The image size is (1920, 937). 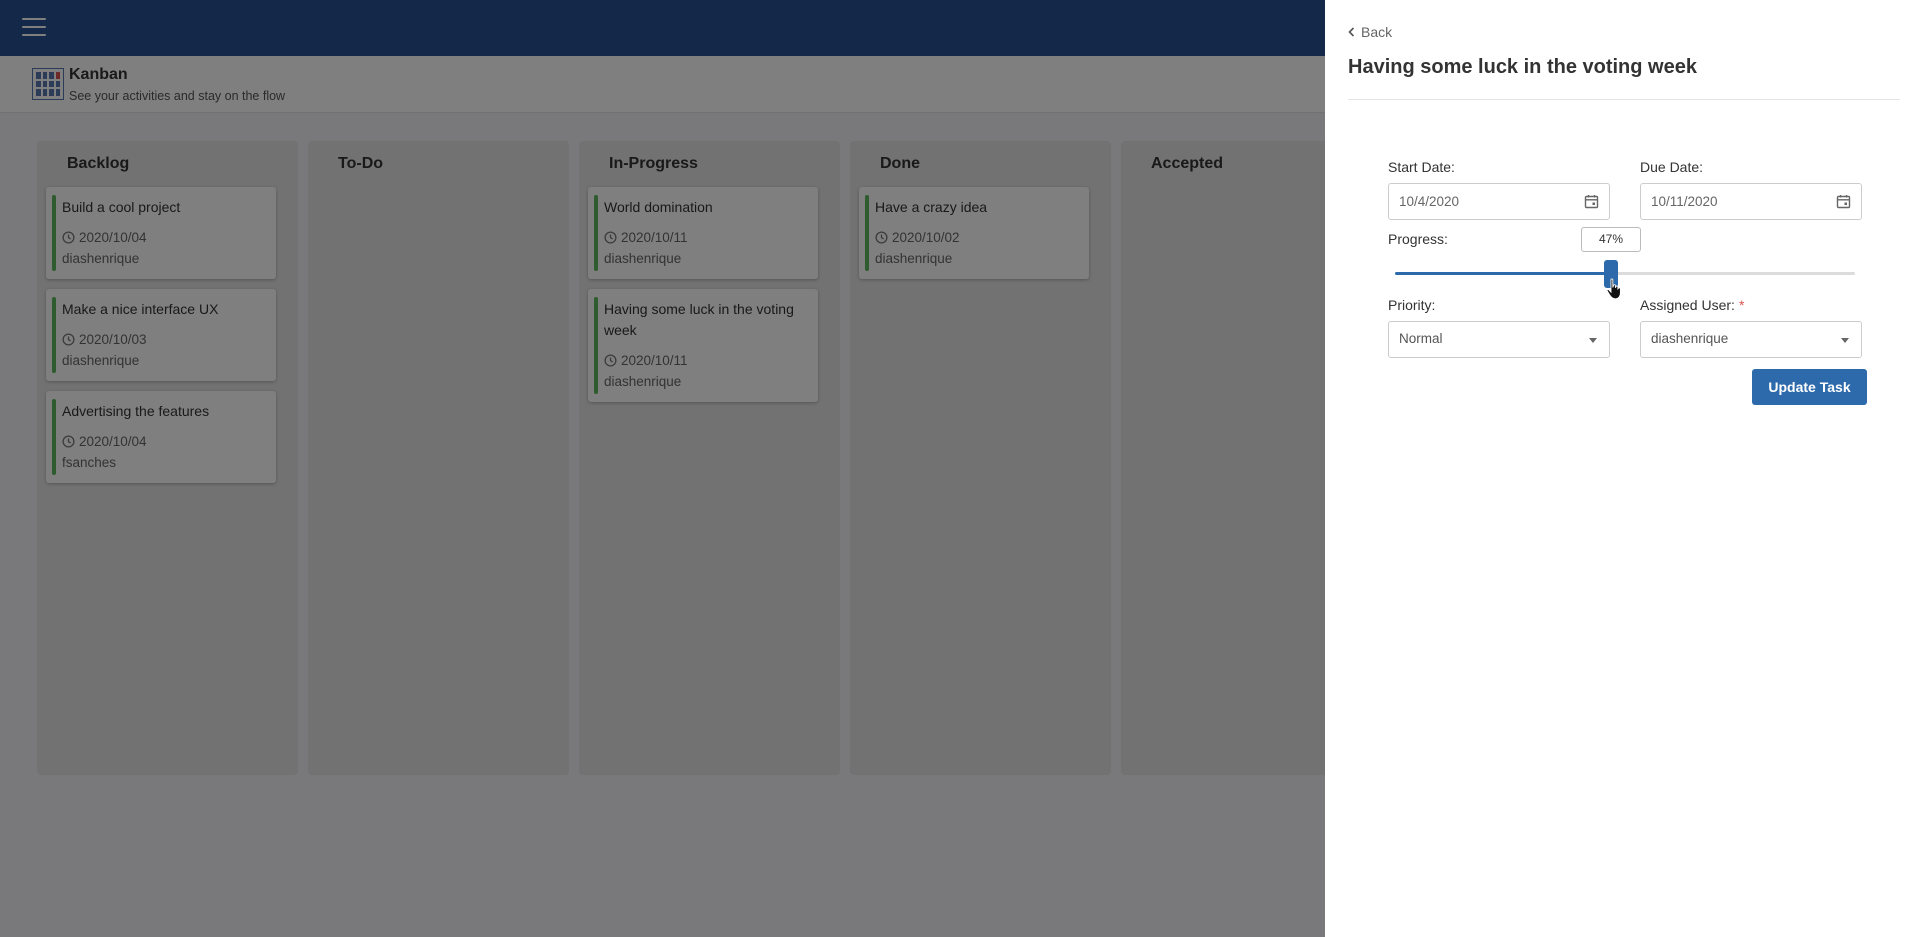 I want to click on due-date-field, so click(x=1751, y=201).